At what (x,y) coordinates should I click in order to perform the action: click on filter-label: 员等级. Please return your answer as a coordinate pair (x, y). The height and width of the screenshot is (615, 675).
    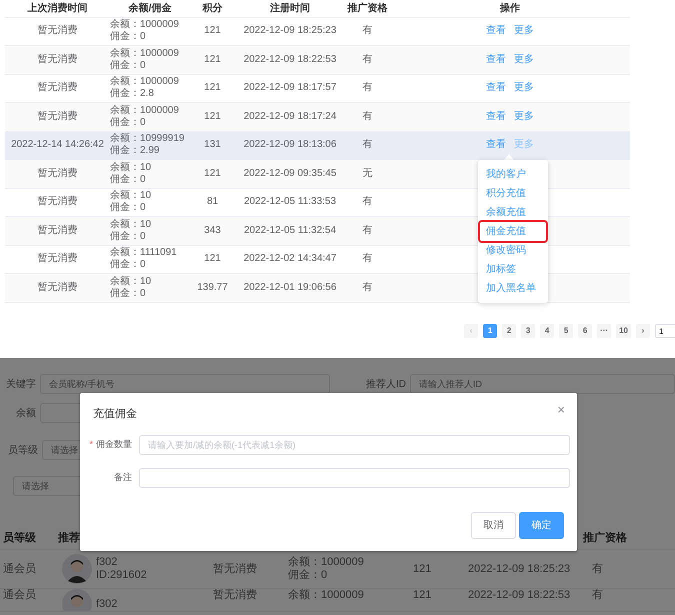
    Looking at the image, I should click on (23, 451).